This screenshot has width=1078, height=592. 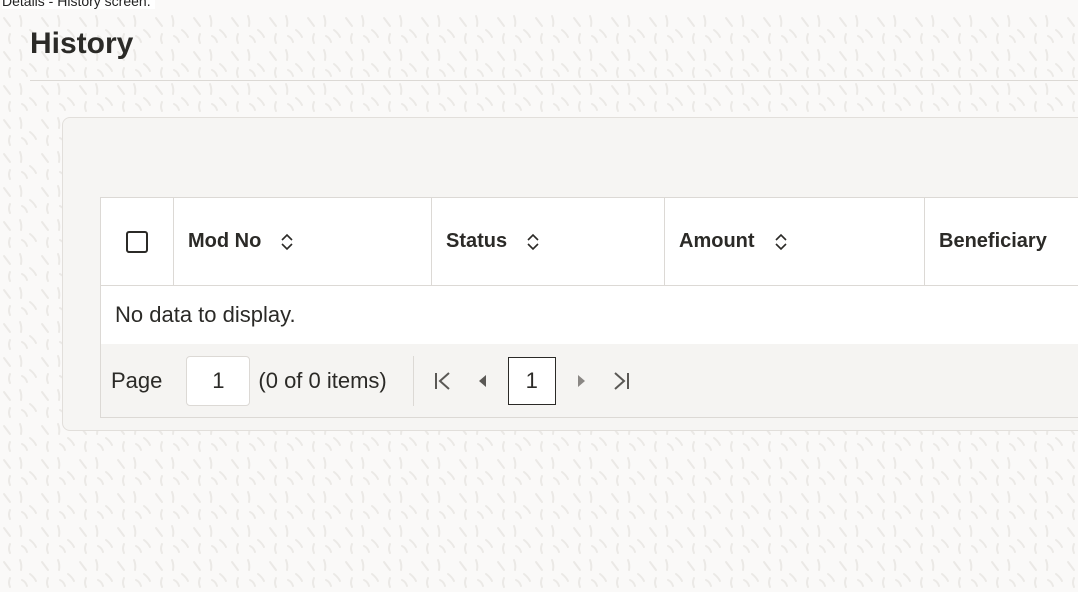 What do you see at coordinates (548, 241) in the screenshot?
I see `column-header-status: Status` at bounding box center [548, 241].